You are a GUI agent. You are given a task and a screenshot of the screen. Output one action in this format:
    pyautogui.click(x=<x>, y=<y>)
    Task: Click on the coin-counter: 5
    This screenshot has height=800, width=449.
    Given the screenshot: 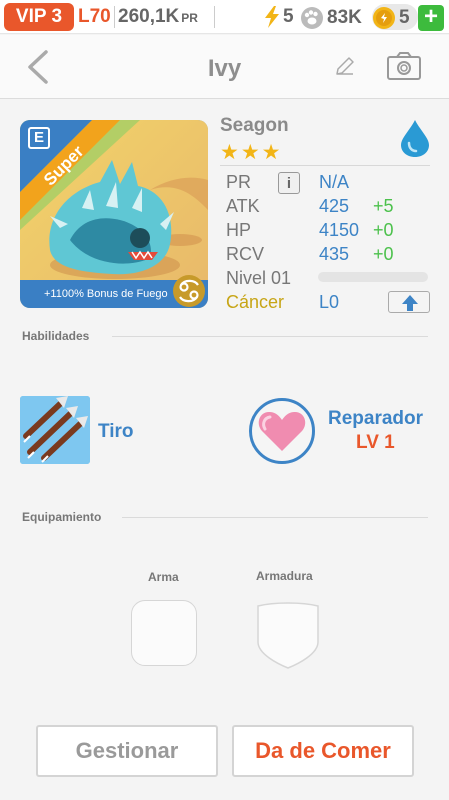 What is the action you would take?
    pyautogui.click(x=391, y=18)
    